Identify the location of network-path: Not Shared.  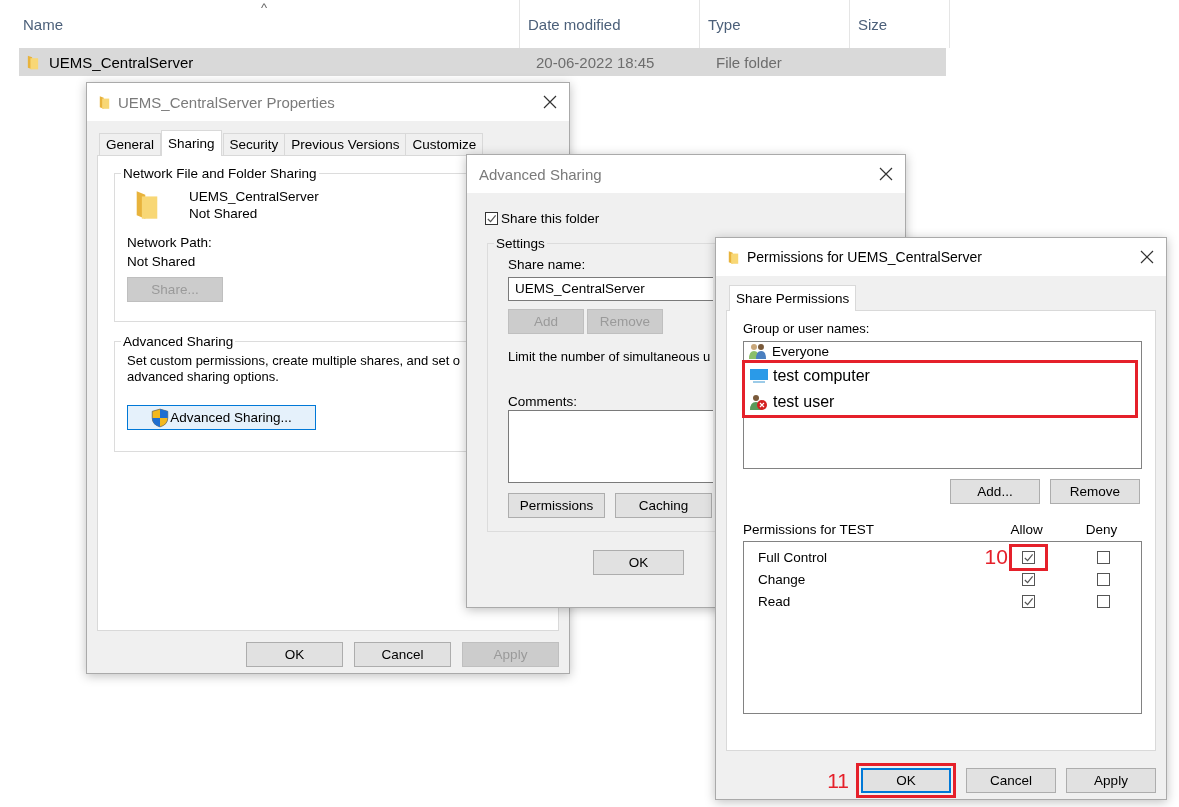
(161, 261).